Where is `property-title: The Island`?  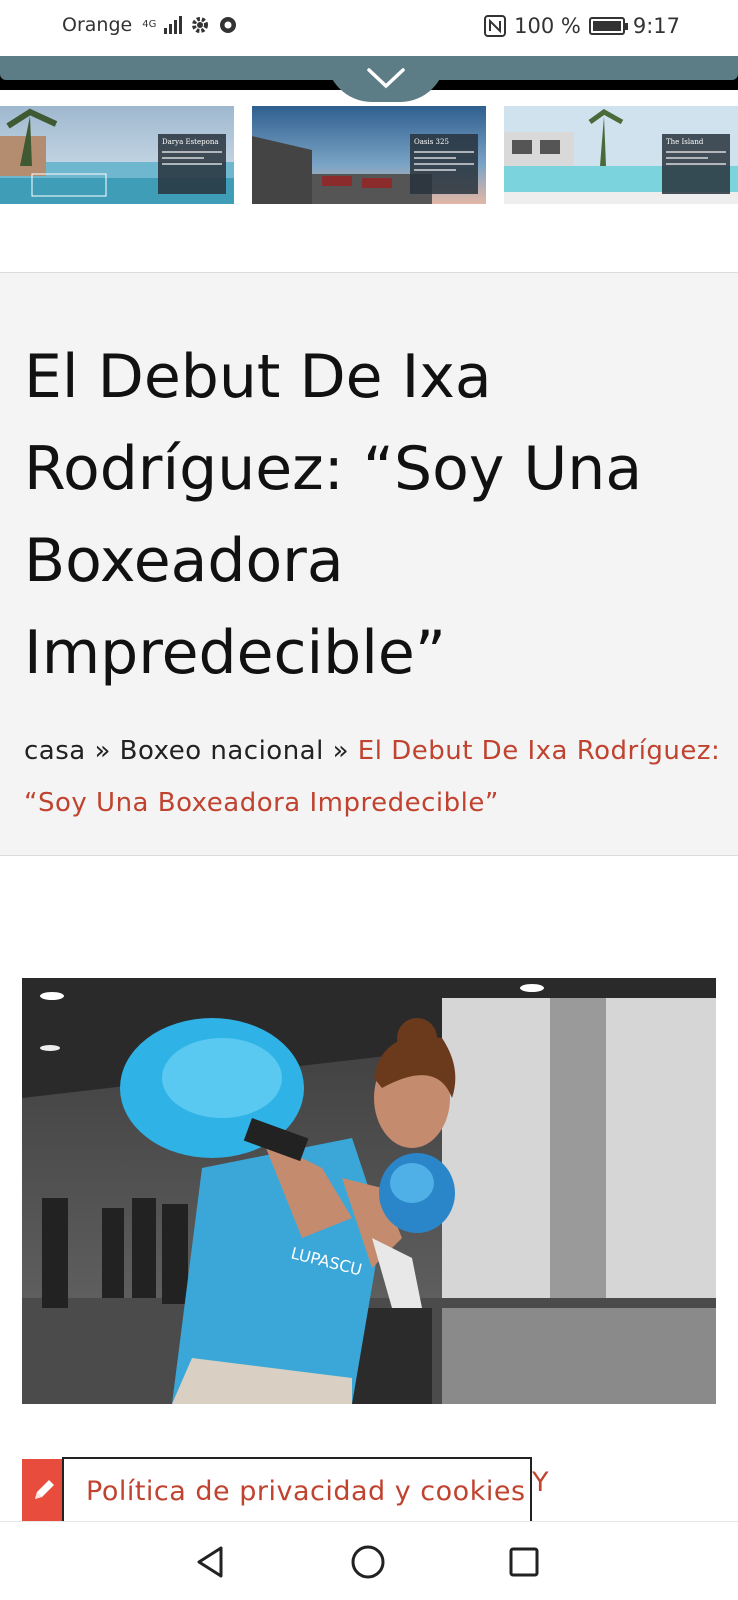
property-title: The Island is located at coordinates (685, 142).